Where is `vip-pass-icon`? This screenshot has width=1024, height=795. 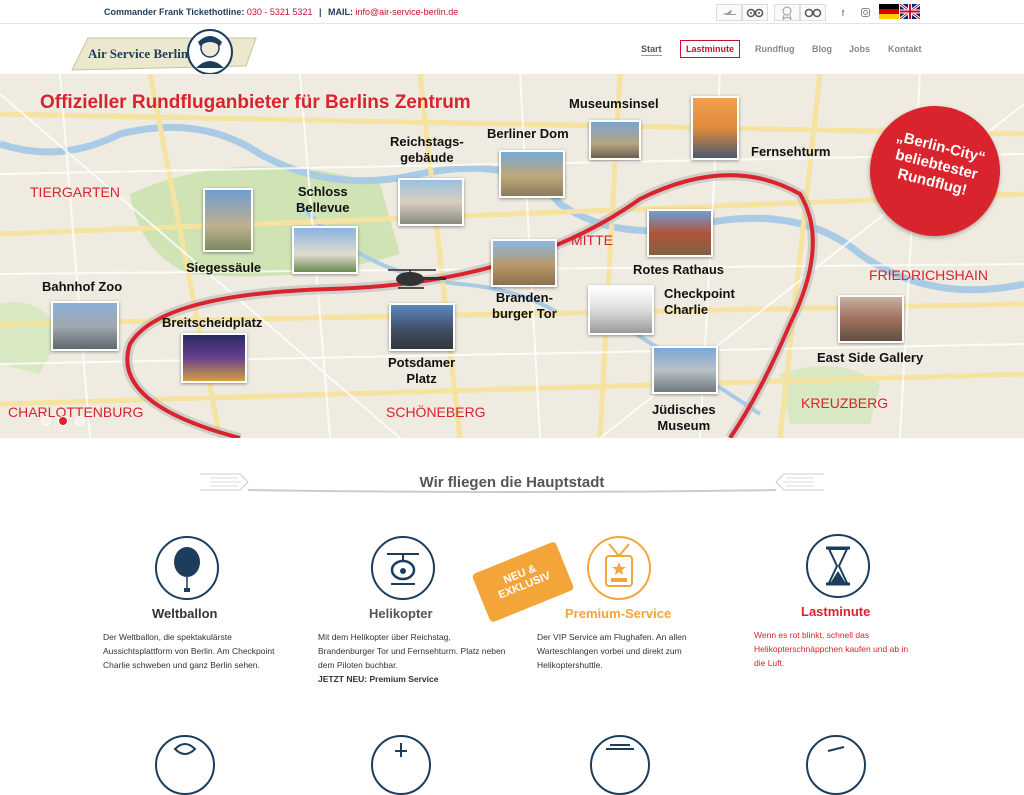 vip-pass-icon is located at coordinates (619, 565).